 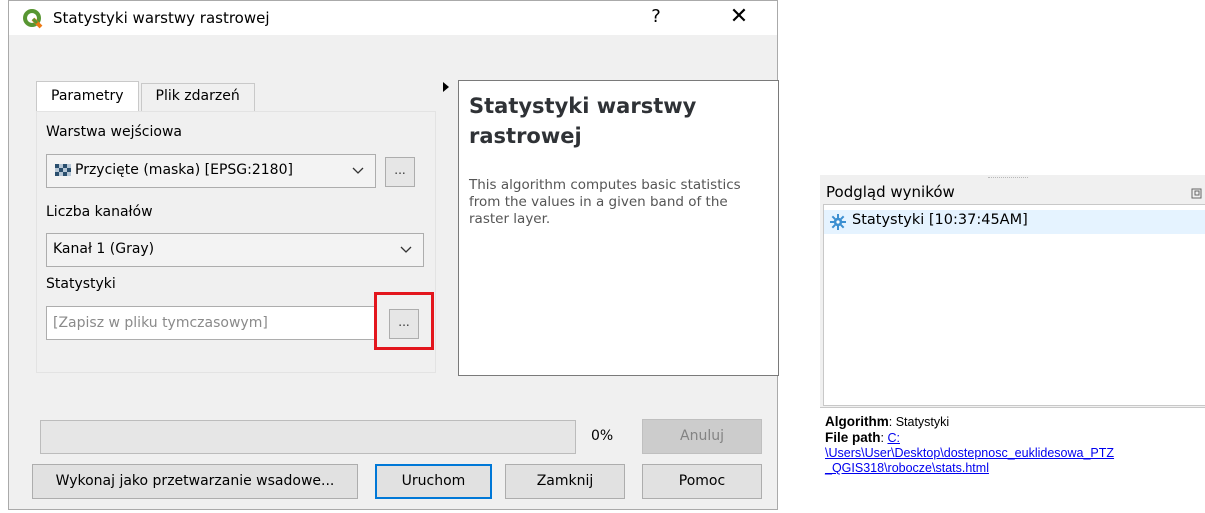 What do you see at coordinates (853, 437) in the screenshot?
I see `file-path-key: File path` at bounding box center [853, 437].